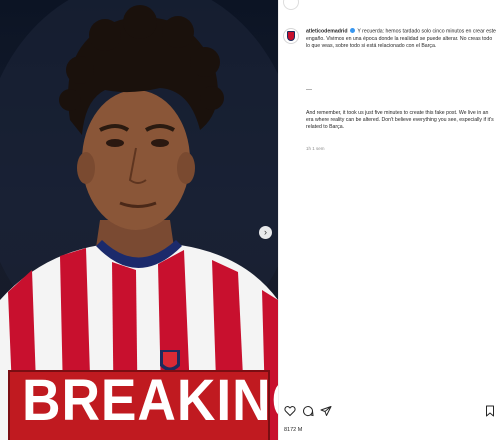 The height and width of the screenshot is (440, 500). Describe the element at coordinates (490, 411) in the screenshot. I see `bookmark-icon` at that location.